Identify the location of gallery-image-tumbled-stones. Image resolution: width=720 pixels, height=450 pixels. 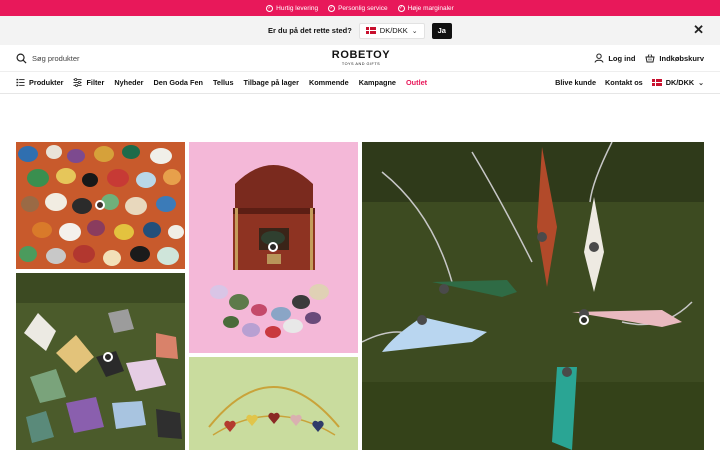
(100, 205).